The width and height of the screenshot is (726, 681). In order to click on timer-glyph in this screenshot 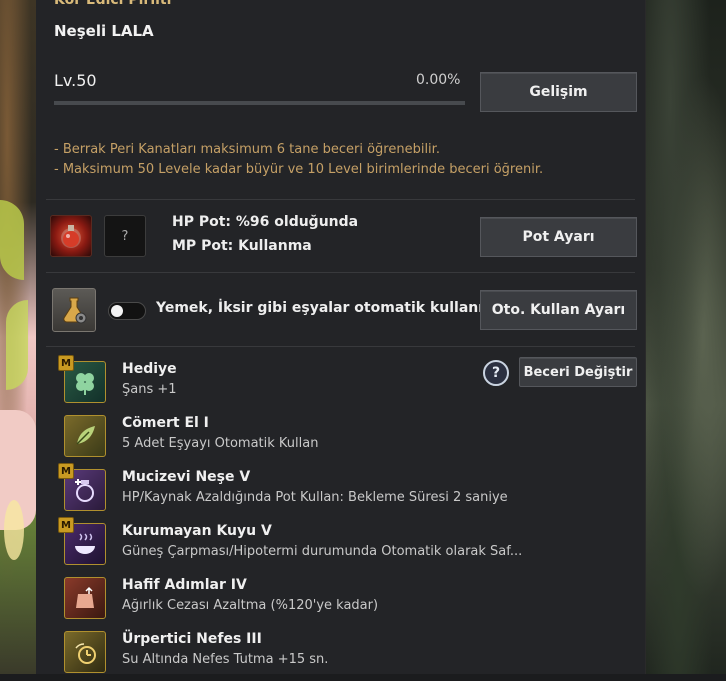, I will do `click(85, 653)`.